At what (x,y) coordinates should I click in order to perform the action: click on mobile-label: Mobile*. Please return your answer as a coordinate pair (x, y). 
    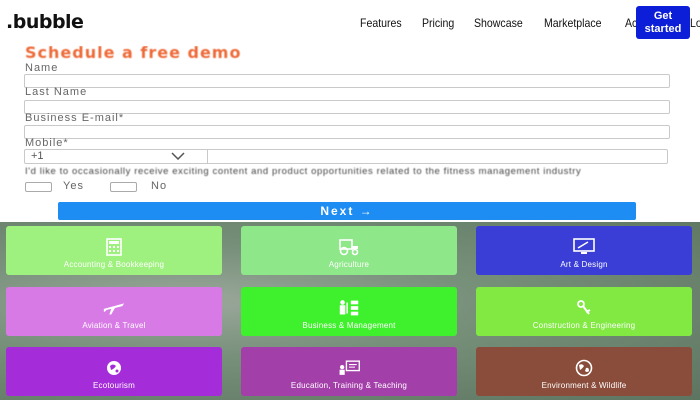
    Looking at the image, I should click on (47, 143).